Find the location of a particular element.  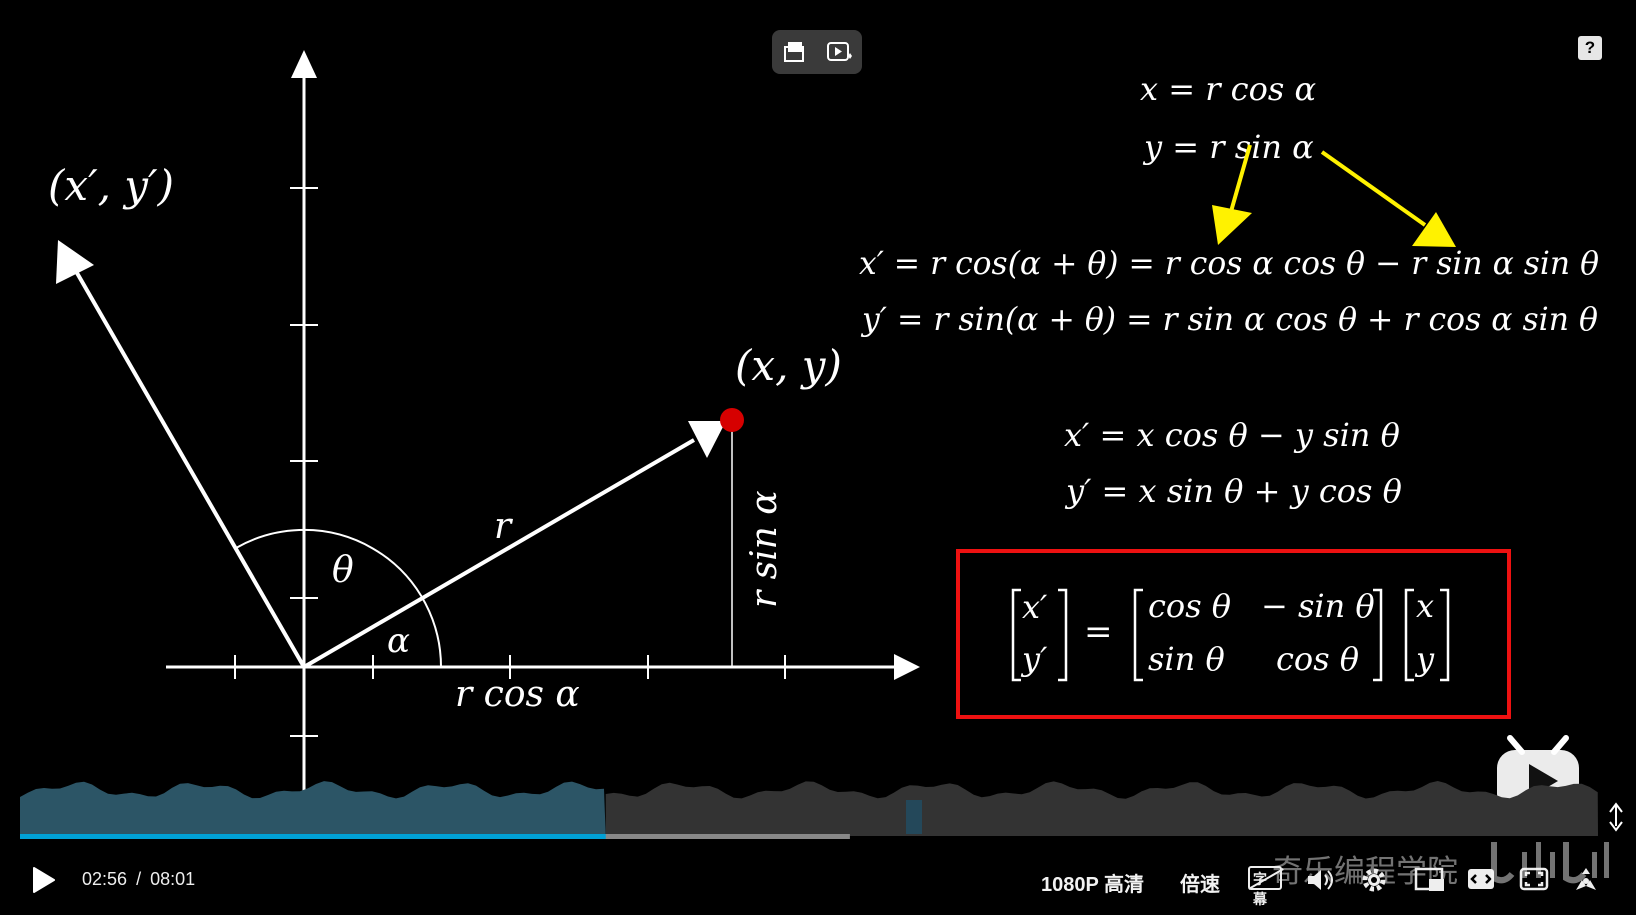

matrix-highlight-box is located at coordinates (1233, 634).